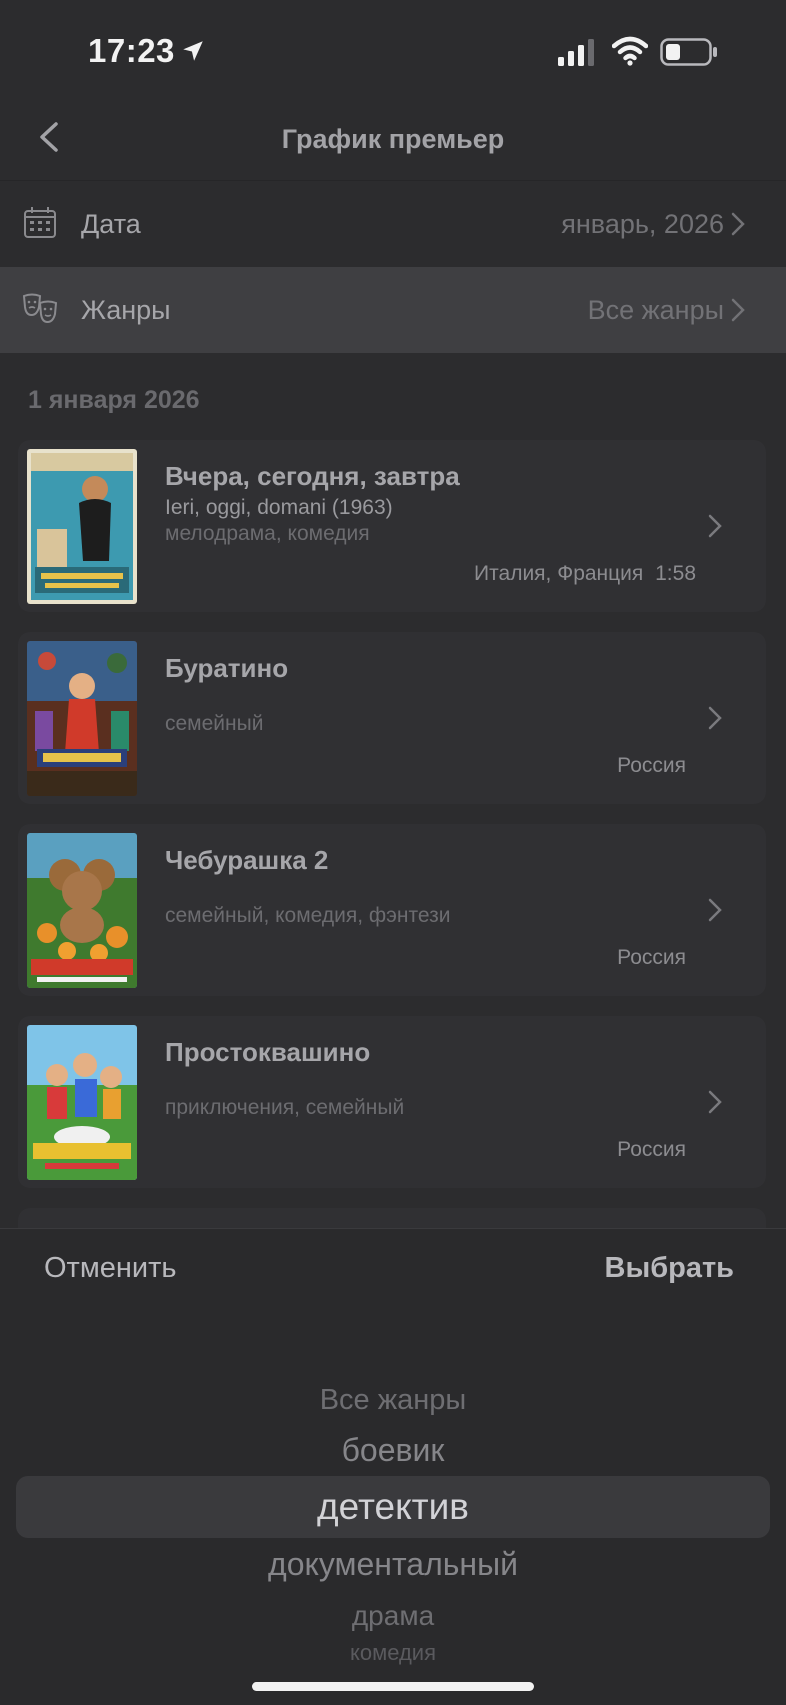  I want to click on movie-country: Италия, Франция, so click(559, 573).